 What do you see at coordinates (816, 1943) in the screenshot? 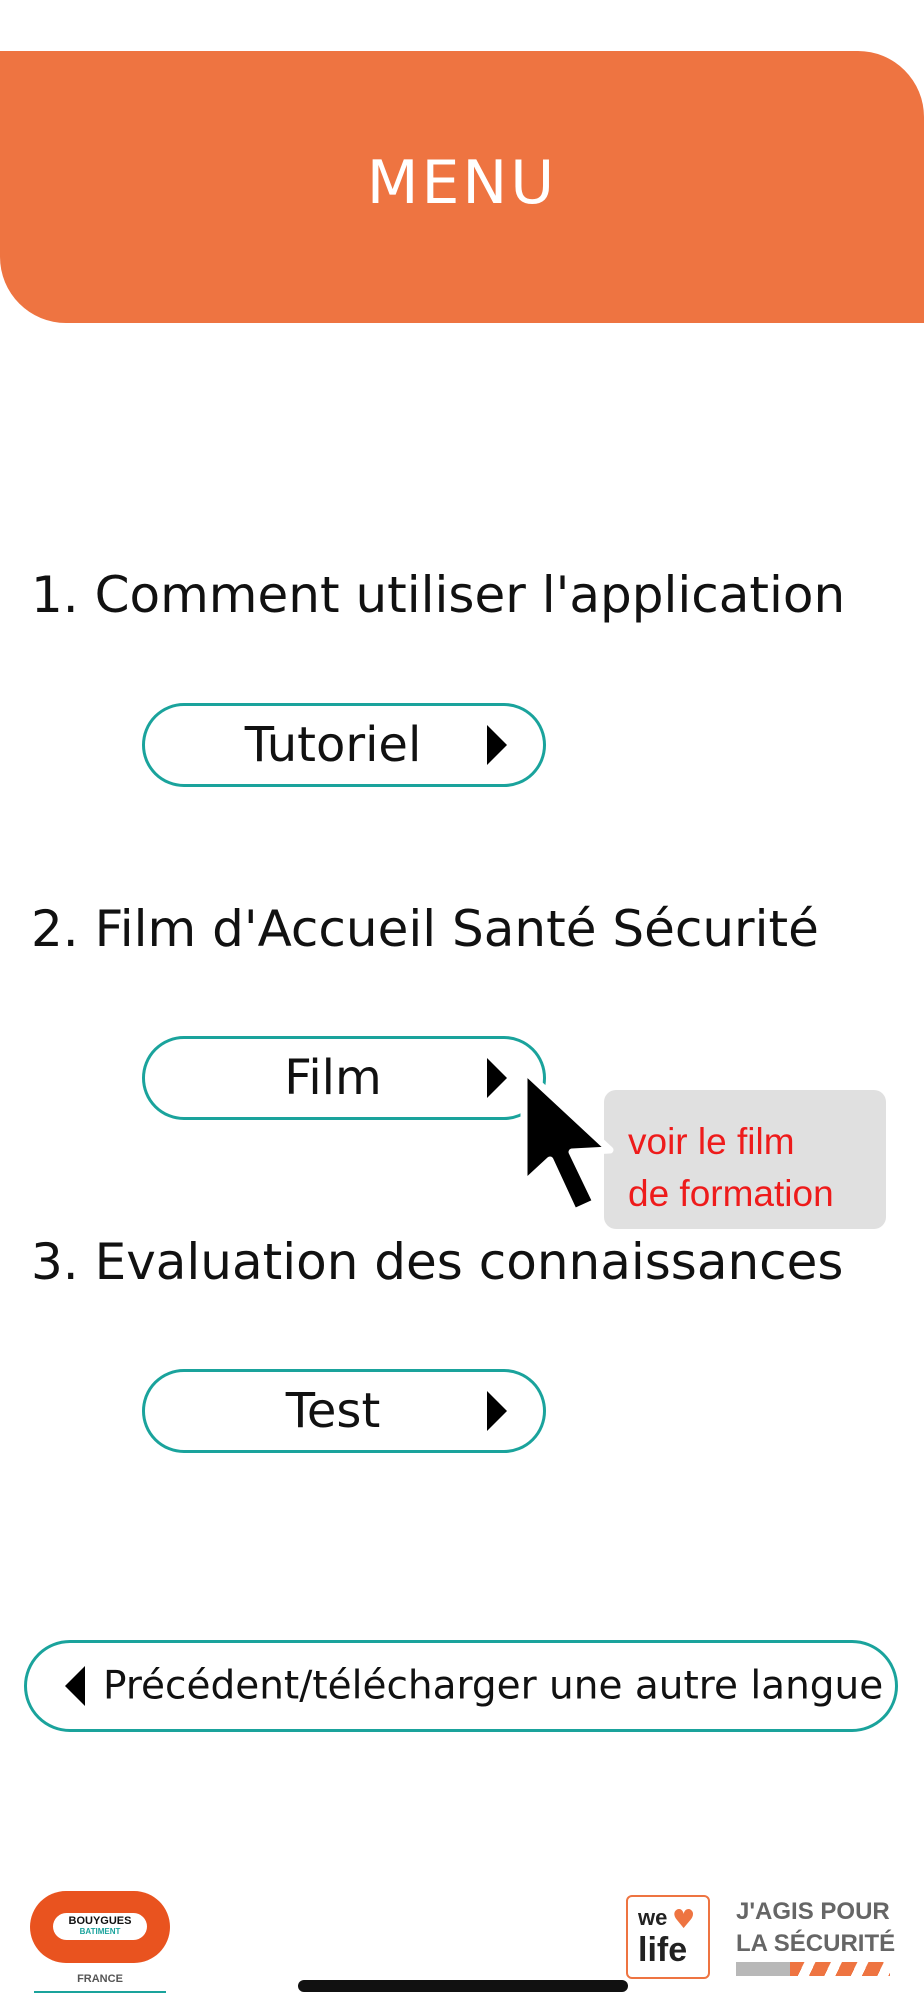
I see `agis-line-2: LA SÉCURITÉ` at bounding box center [816, 1943].